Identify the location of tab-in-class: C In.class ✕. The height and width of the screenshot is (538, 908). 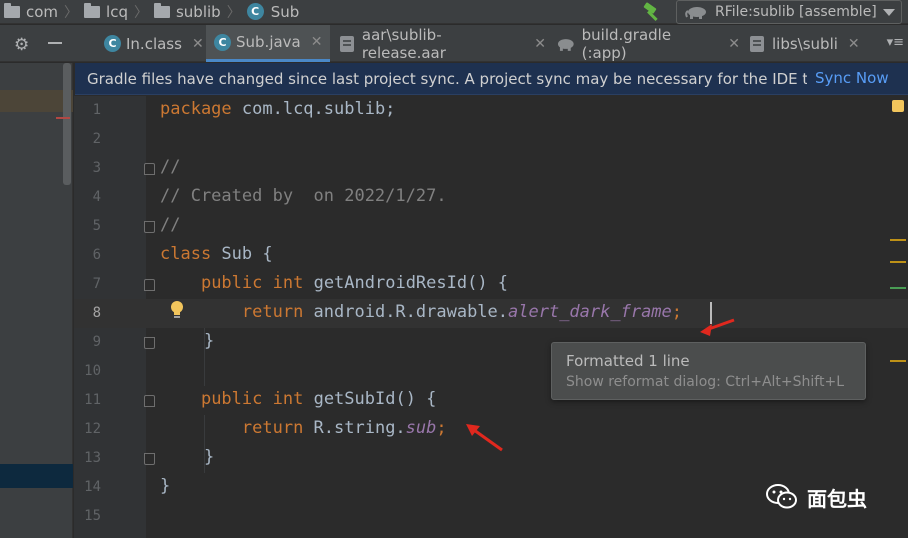
(151, 43).